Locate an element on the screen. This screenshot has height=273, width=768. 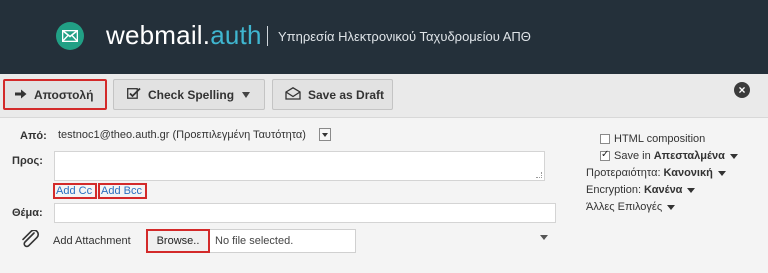
from-label: Από: is located at coordinates (33, 136).